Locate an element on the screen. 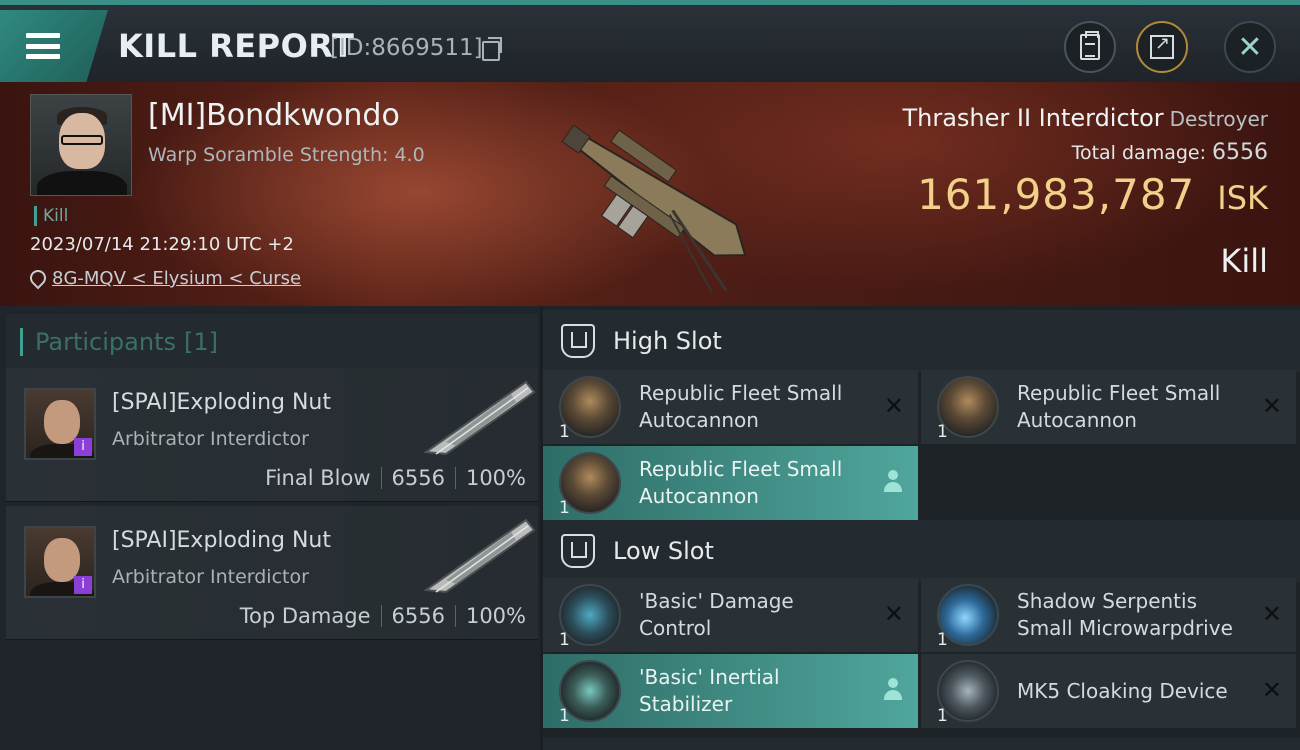 The height and width of the screenshot is (750, 1300). kill-location: 8G-MQV < Elysium < Curse is located at coordinates (165, 278).